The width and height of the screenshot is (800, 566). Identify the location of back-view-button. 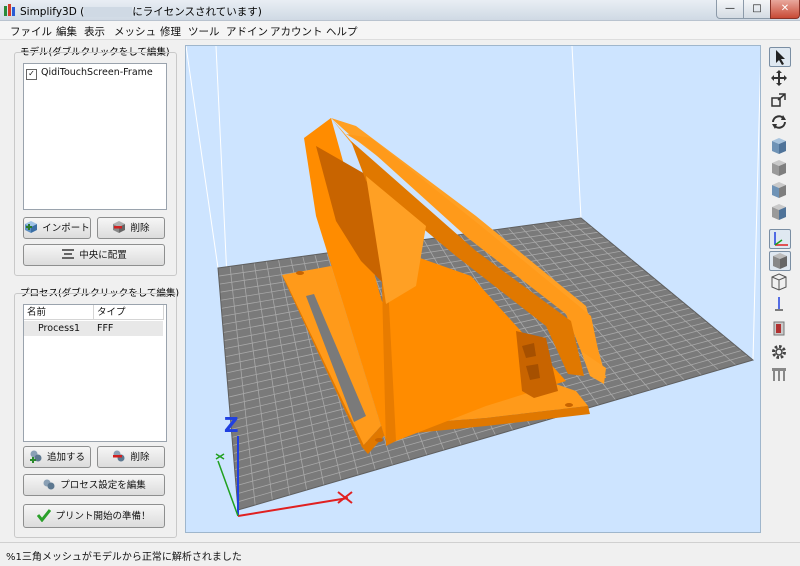
(780, 169).